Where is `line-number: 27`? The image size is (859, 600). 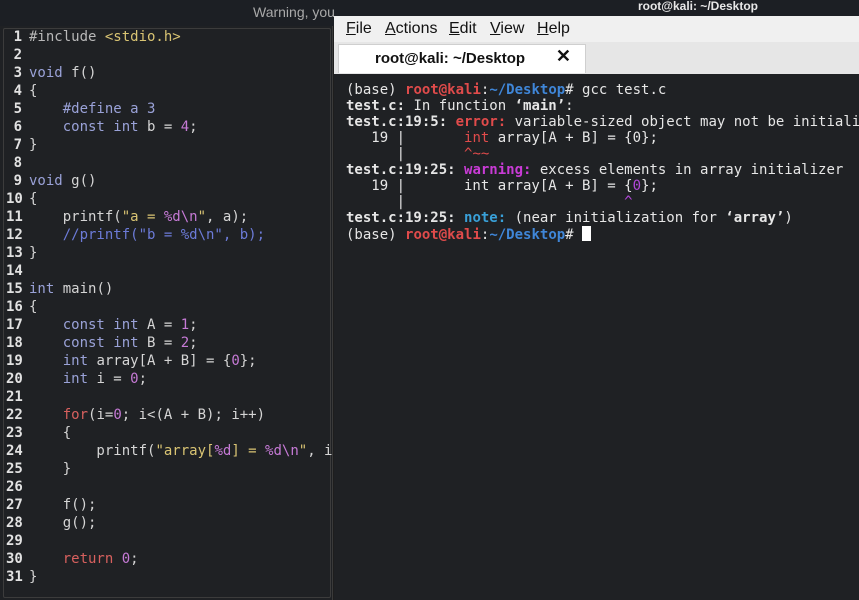 line-number: 27 is located at coordinates (14, 505).